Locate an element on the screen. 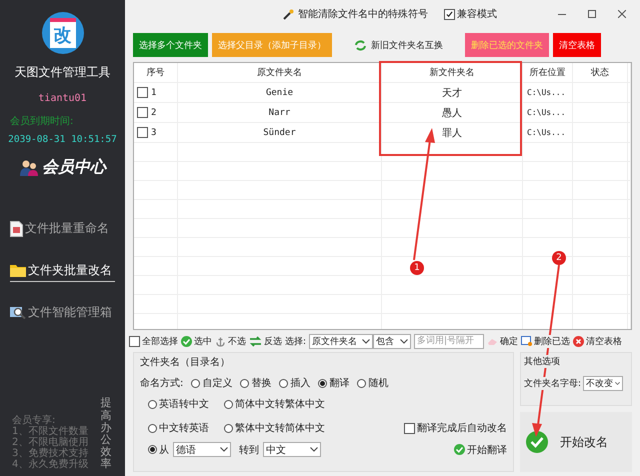  filter-button: 选中 is located at coordinates (196, 341).